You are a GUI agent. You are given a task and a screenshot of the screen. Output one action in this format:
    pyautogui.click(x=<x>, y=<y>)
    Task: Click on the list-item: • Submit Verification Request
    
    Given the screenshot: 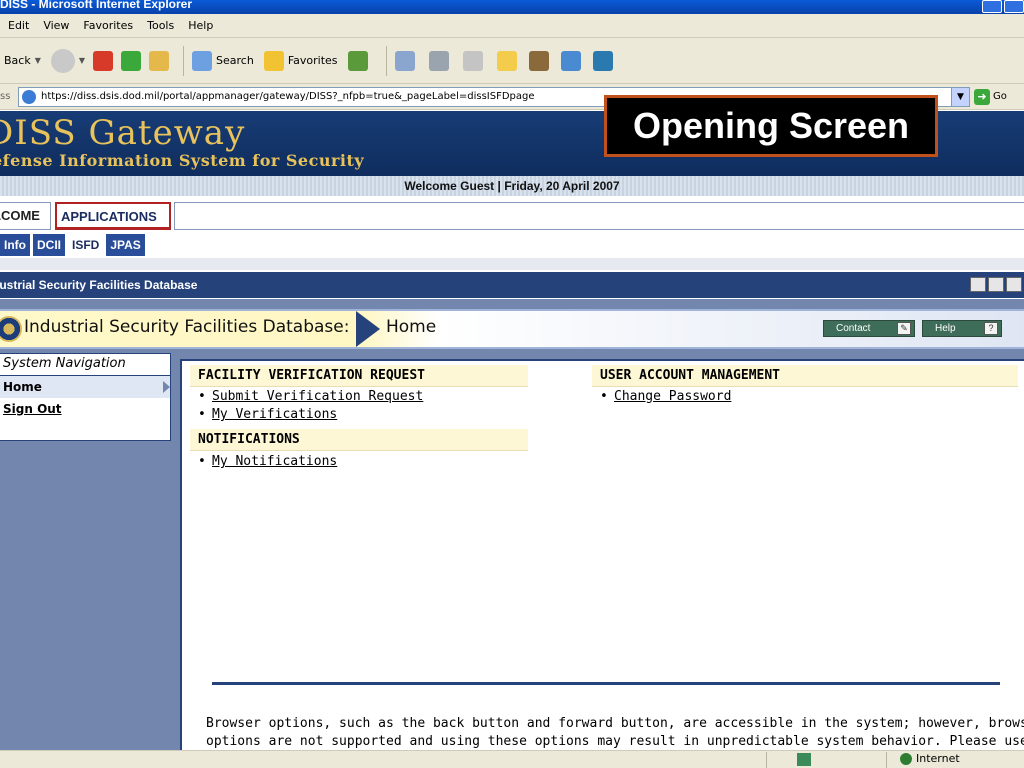 What is the action you would take?
    pyautogui.click(x=310, y=396)
    